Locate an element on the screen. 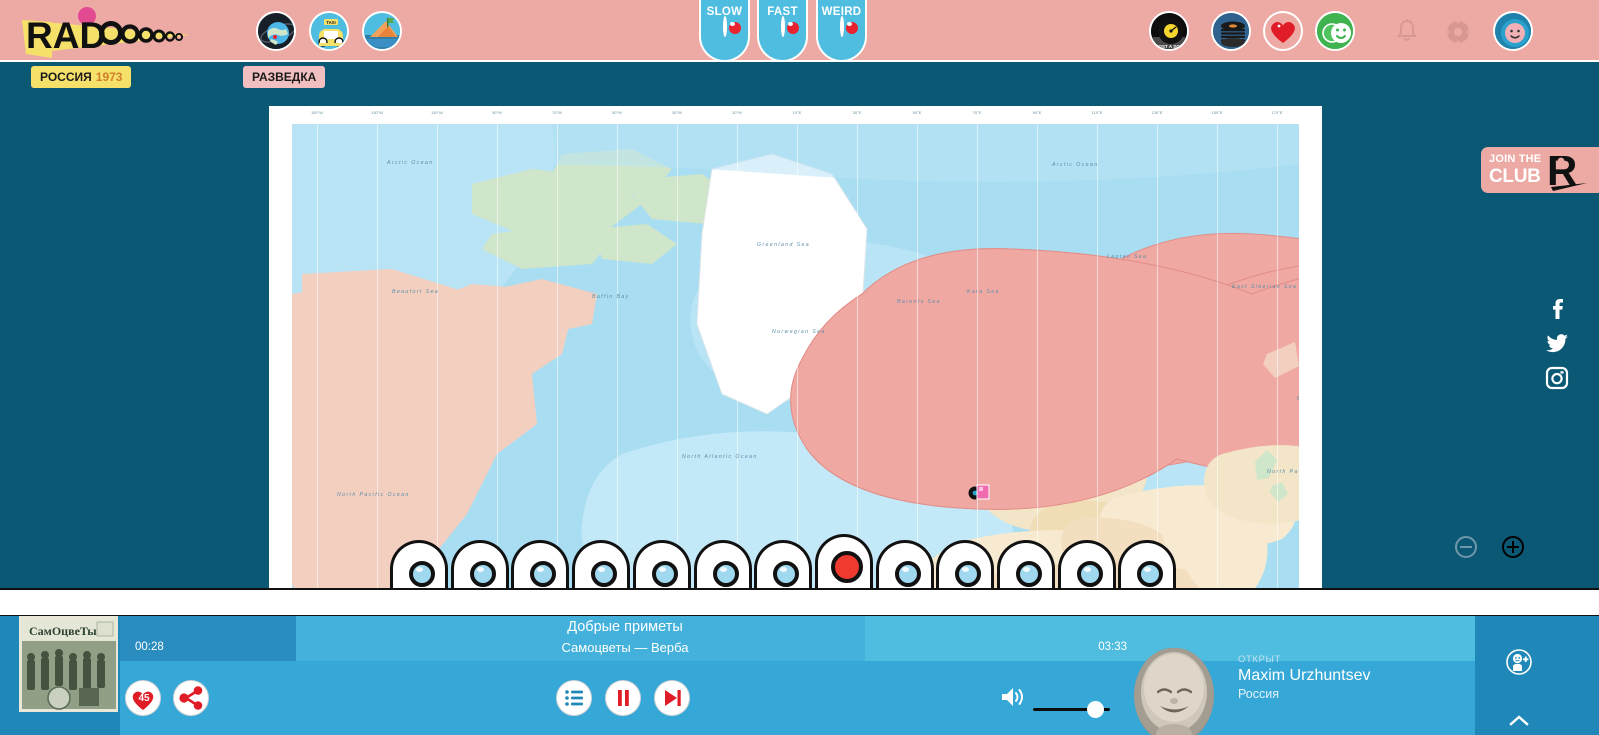  join-club-line1: JOIN THE is located at coordinates (1515, 159).